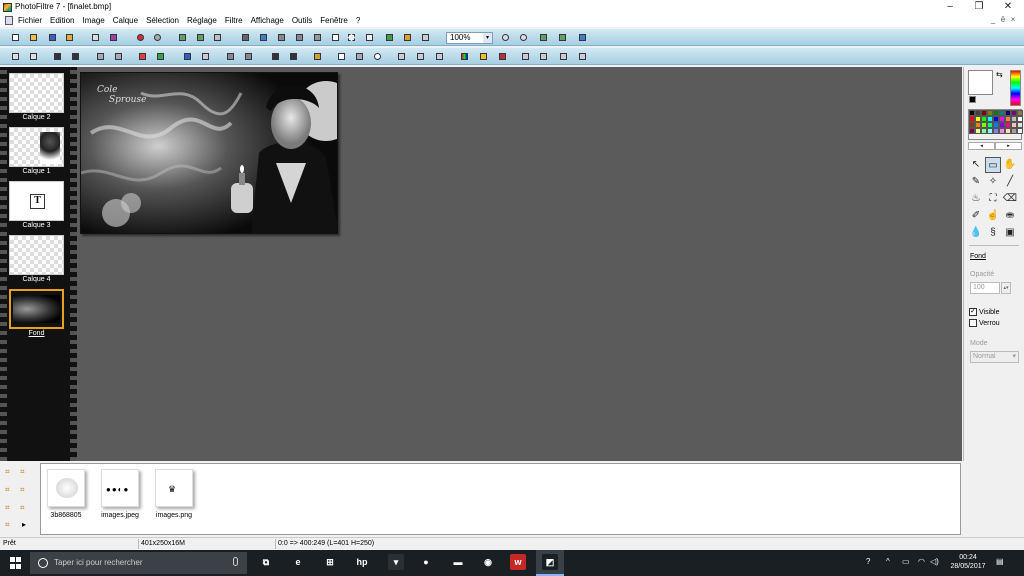 The height and width of the screenshot is (576, 1024). I want to click on menu-calque: Calque, so click(125, 20).